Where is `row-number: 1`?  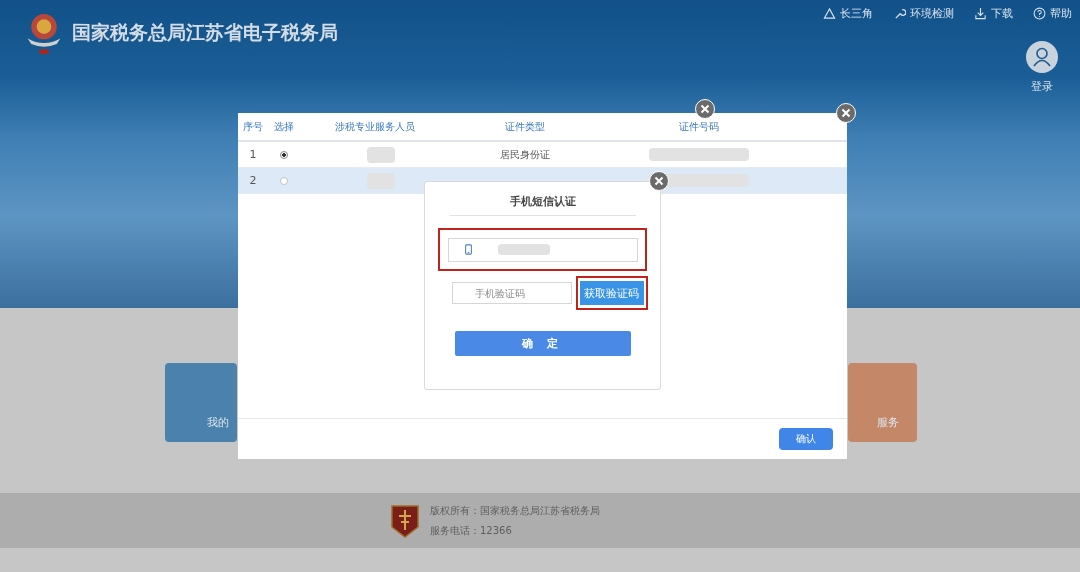
row-number: 1 is located at coordinates (253, 154).